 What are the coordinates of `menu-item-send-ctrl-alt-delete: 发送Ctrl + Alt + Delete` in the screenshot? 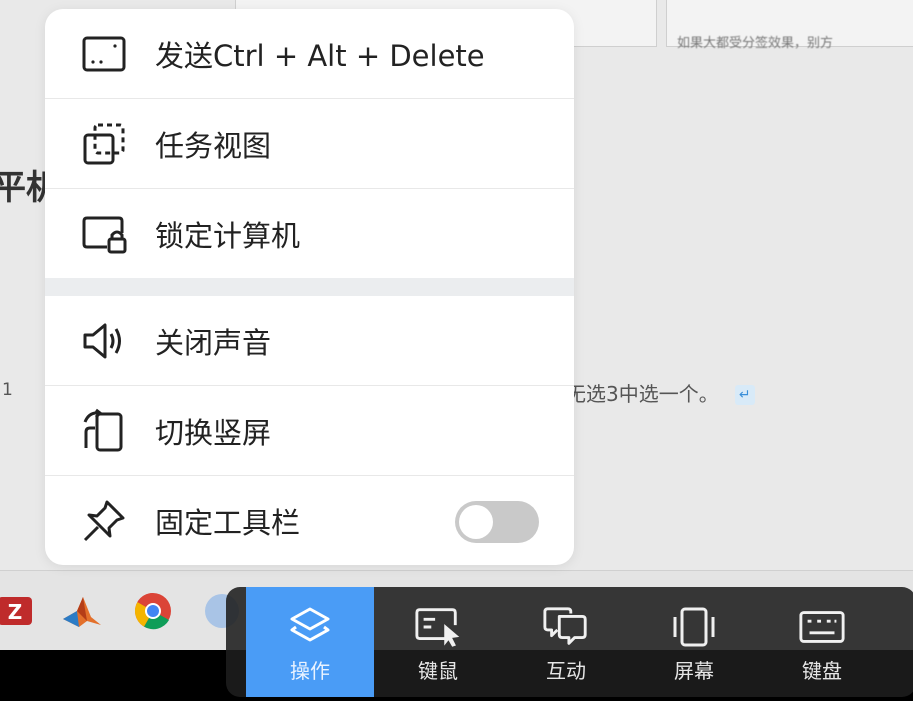 It's located at (309, 53).